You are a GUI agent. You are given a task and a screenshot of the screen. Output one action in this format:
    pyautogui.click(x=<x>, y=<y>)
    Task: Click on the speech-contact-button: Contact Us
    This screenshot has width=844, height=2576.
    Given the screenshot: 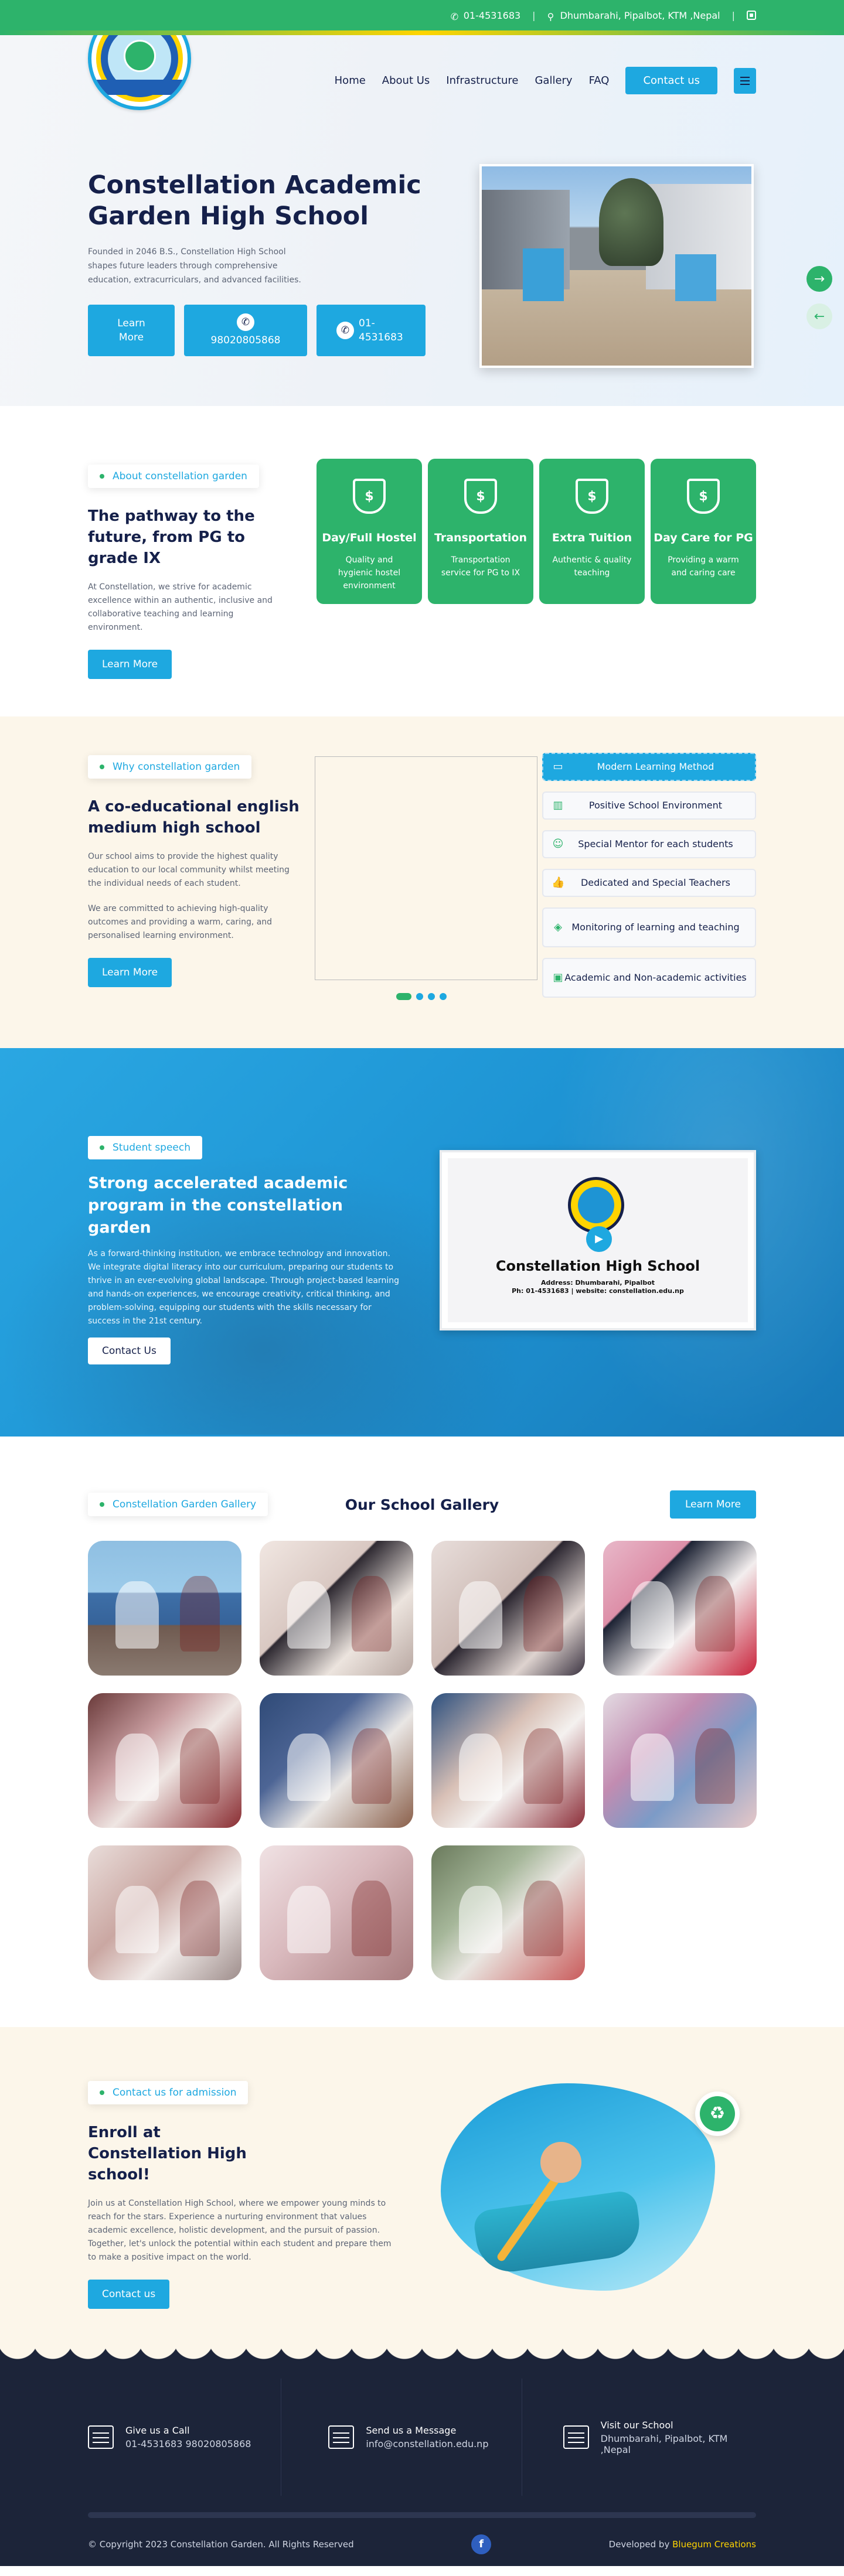 What is the action you would take?
    pyautogui.click(x=130, y=1351)
    